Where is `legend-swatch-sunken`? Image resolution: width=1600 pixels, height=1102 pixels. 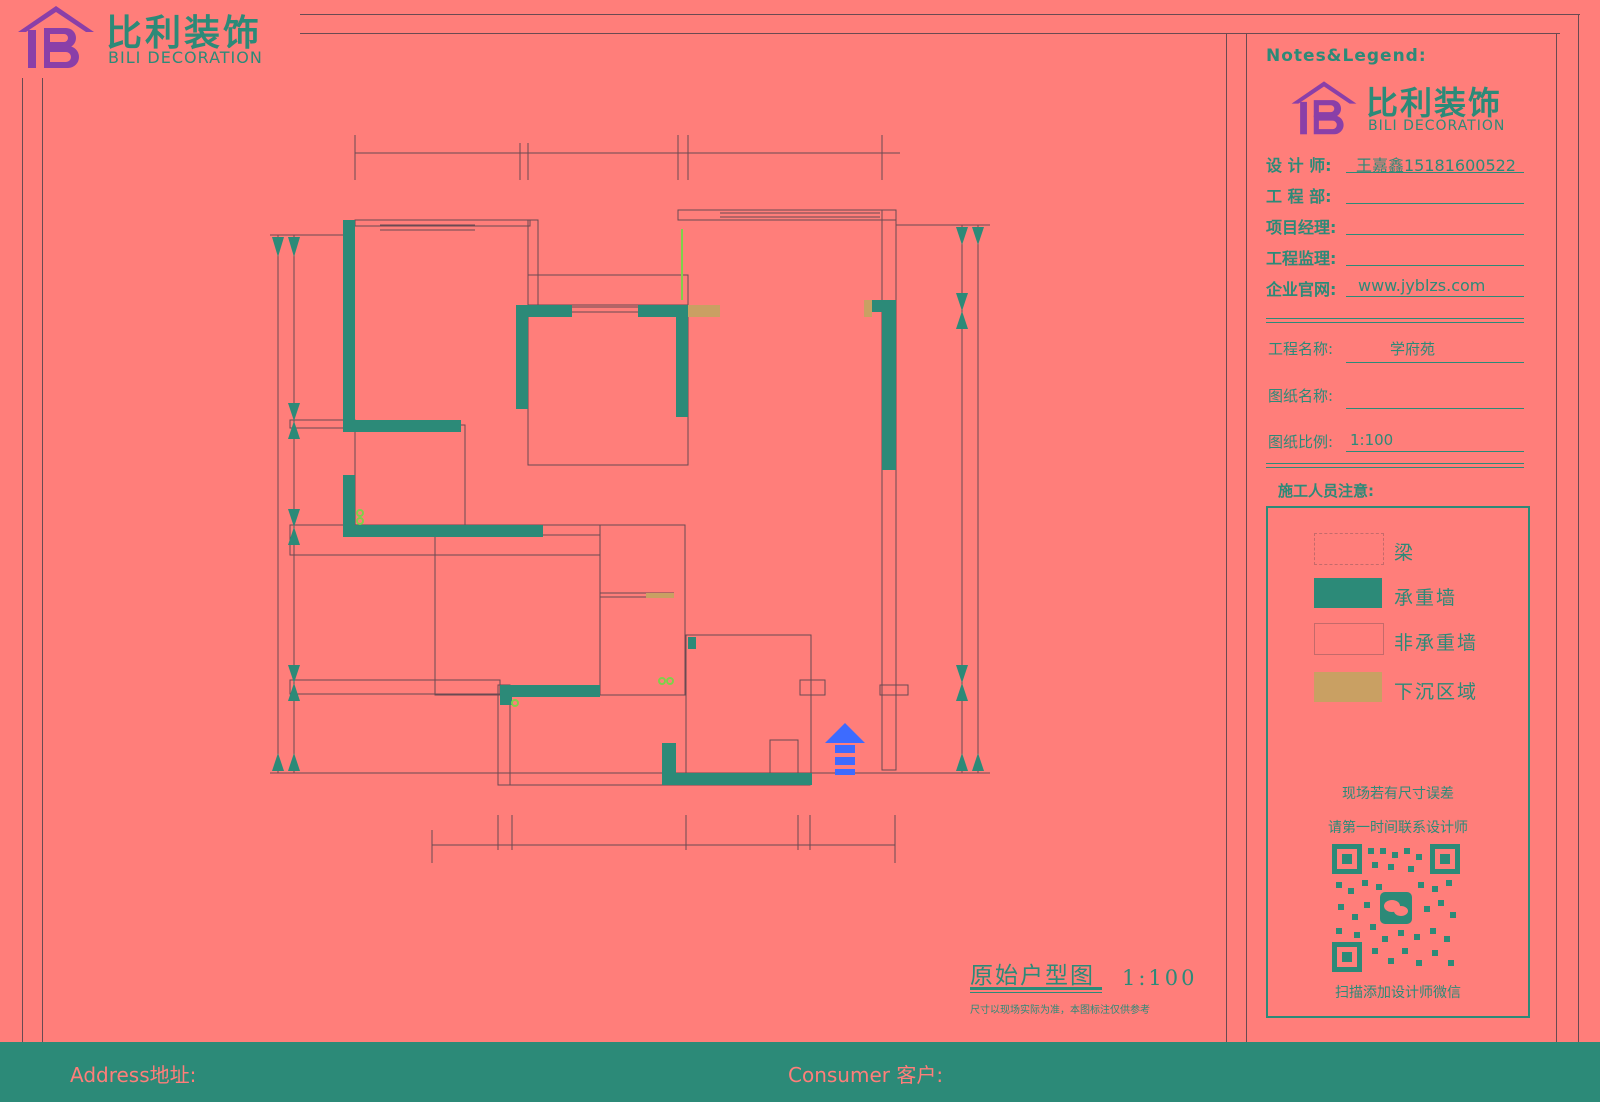
legend-swatch-sunken is located at coordinates (1348, 687).